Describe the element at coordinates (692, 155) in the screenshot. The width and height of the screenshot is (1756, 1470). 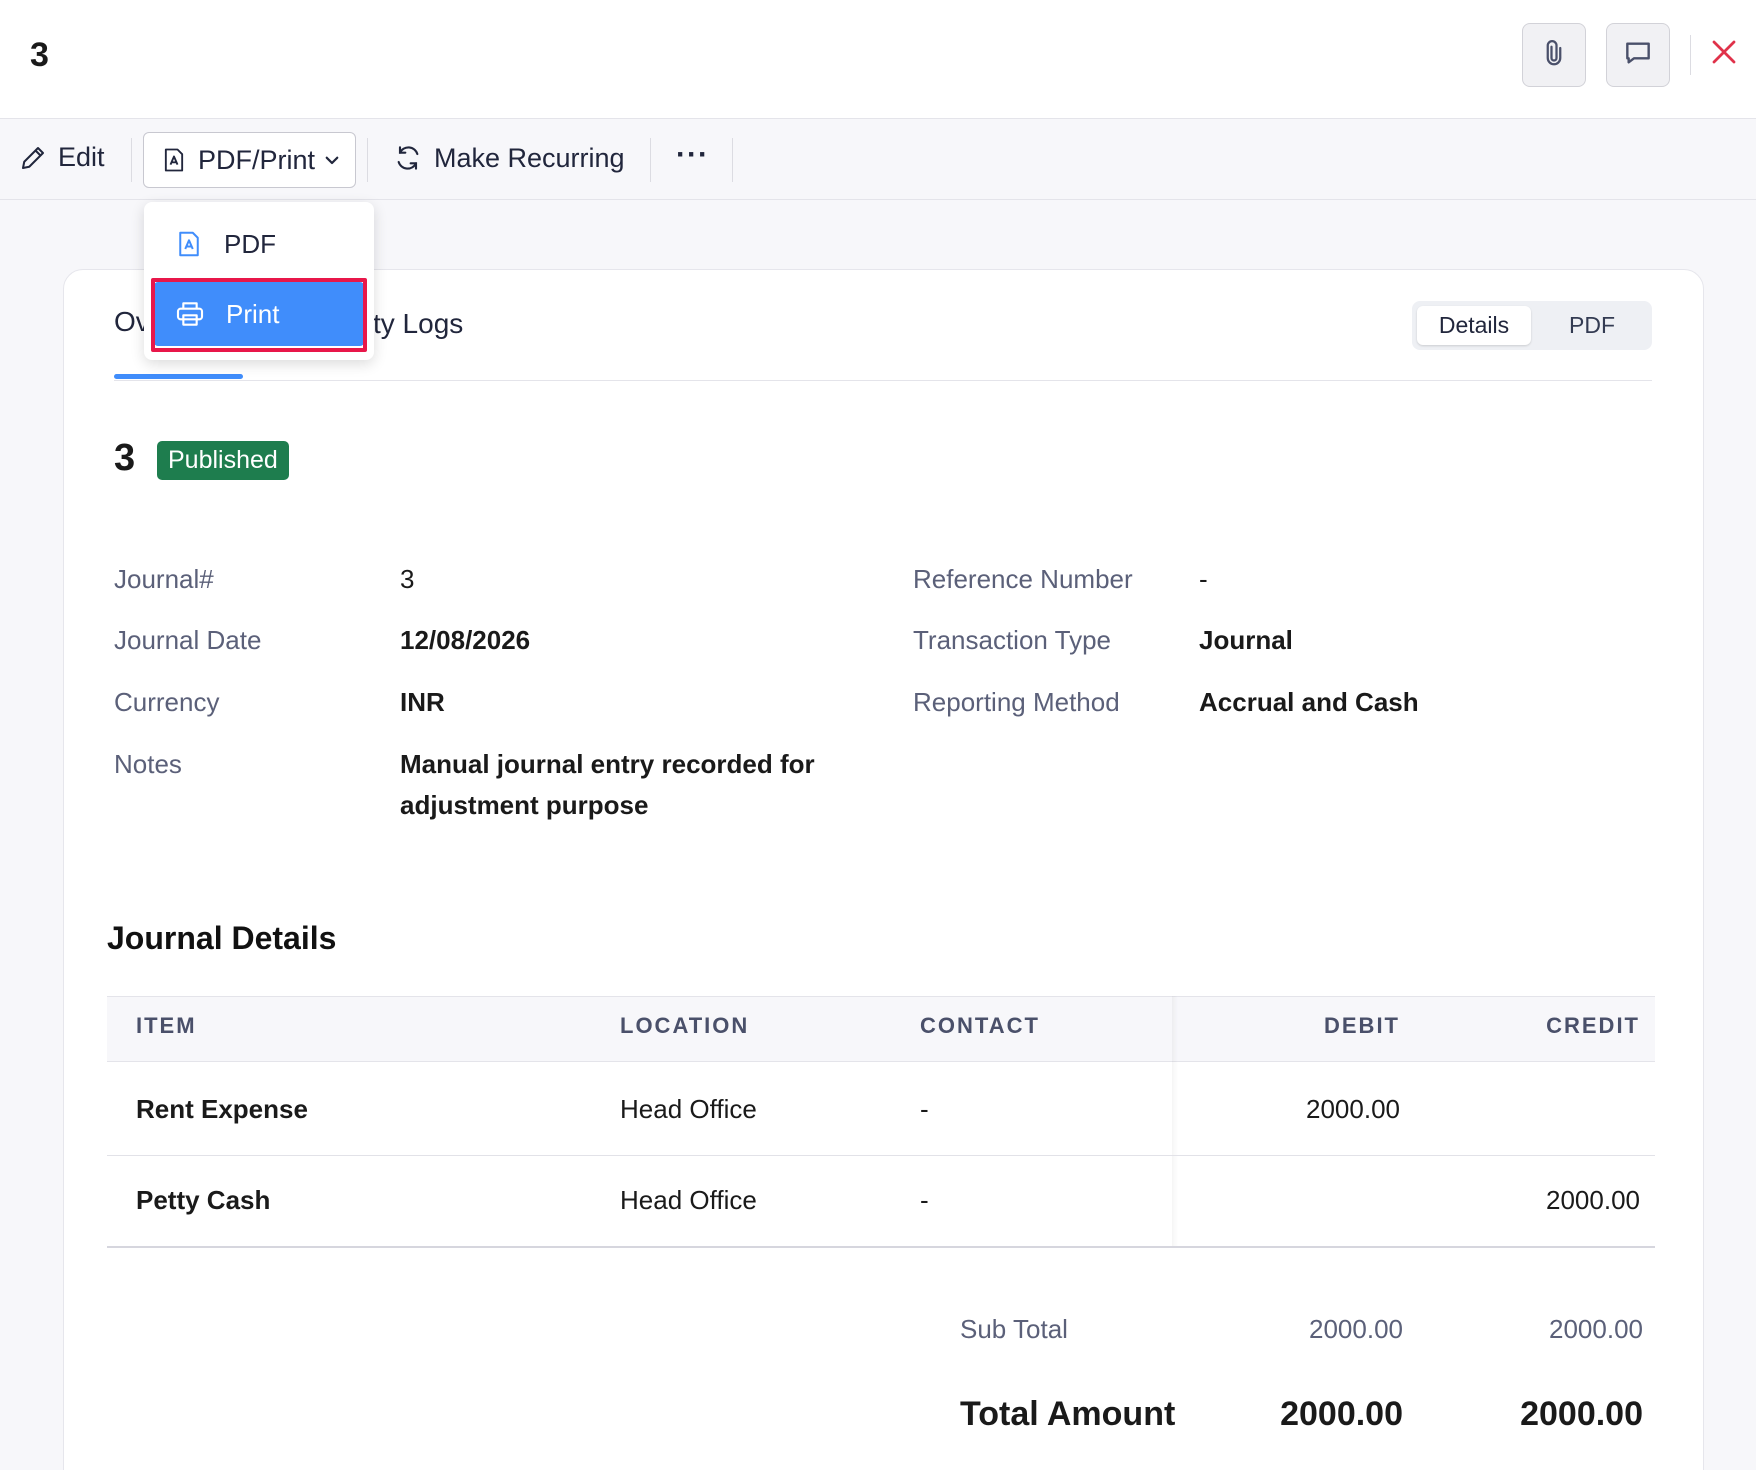
I see `more-actions-button: ···` at that location.